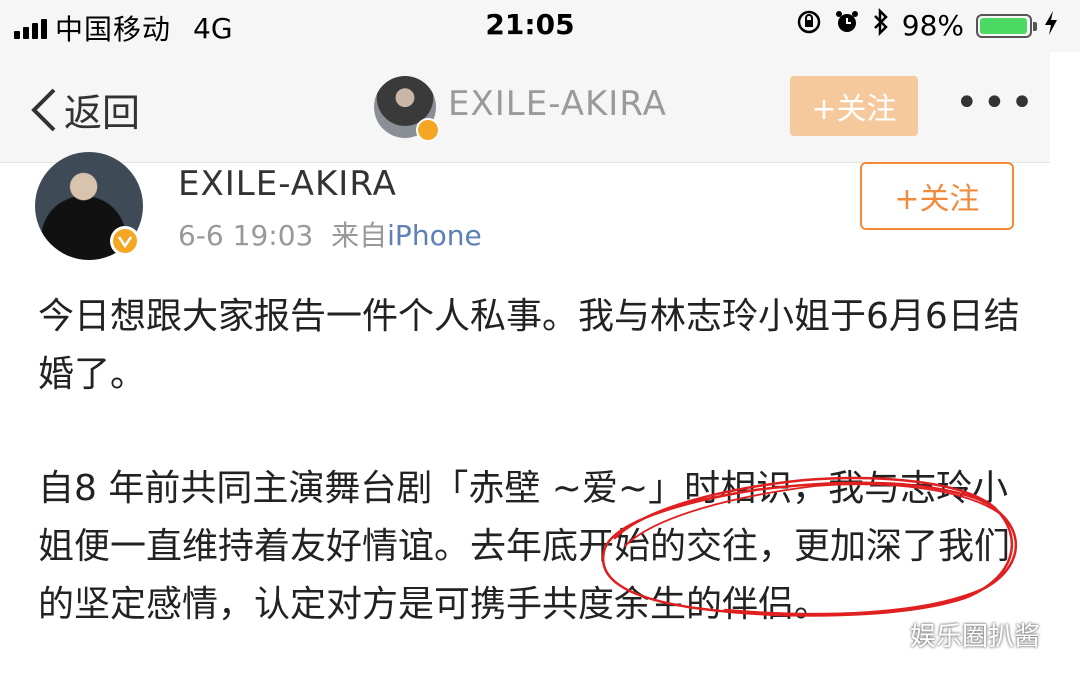 The image size is (1080, 681). Describe the element at coordinates (540, 26) in the screenshot. I see `status-bar: 中国移动 4G 21:05 98%` at that location.